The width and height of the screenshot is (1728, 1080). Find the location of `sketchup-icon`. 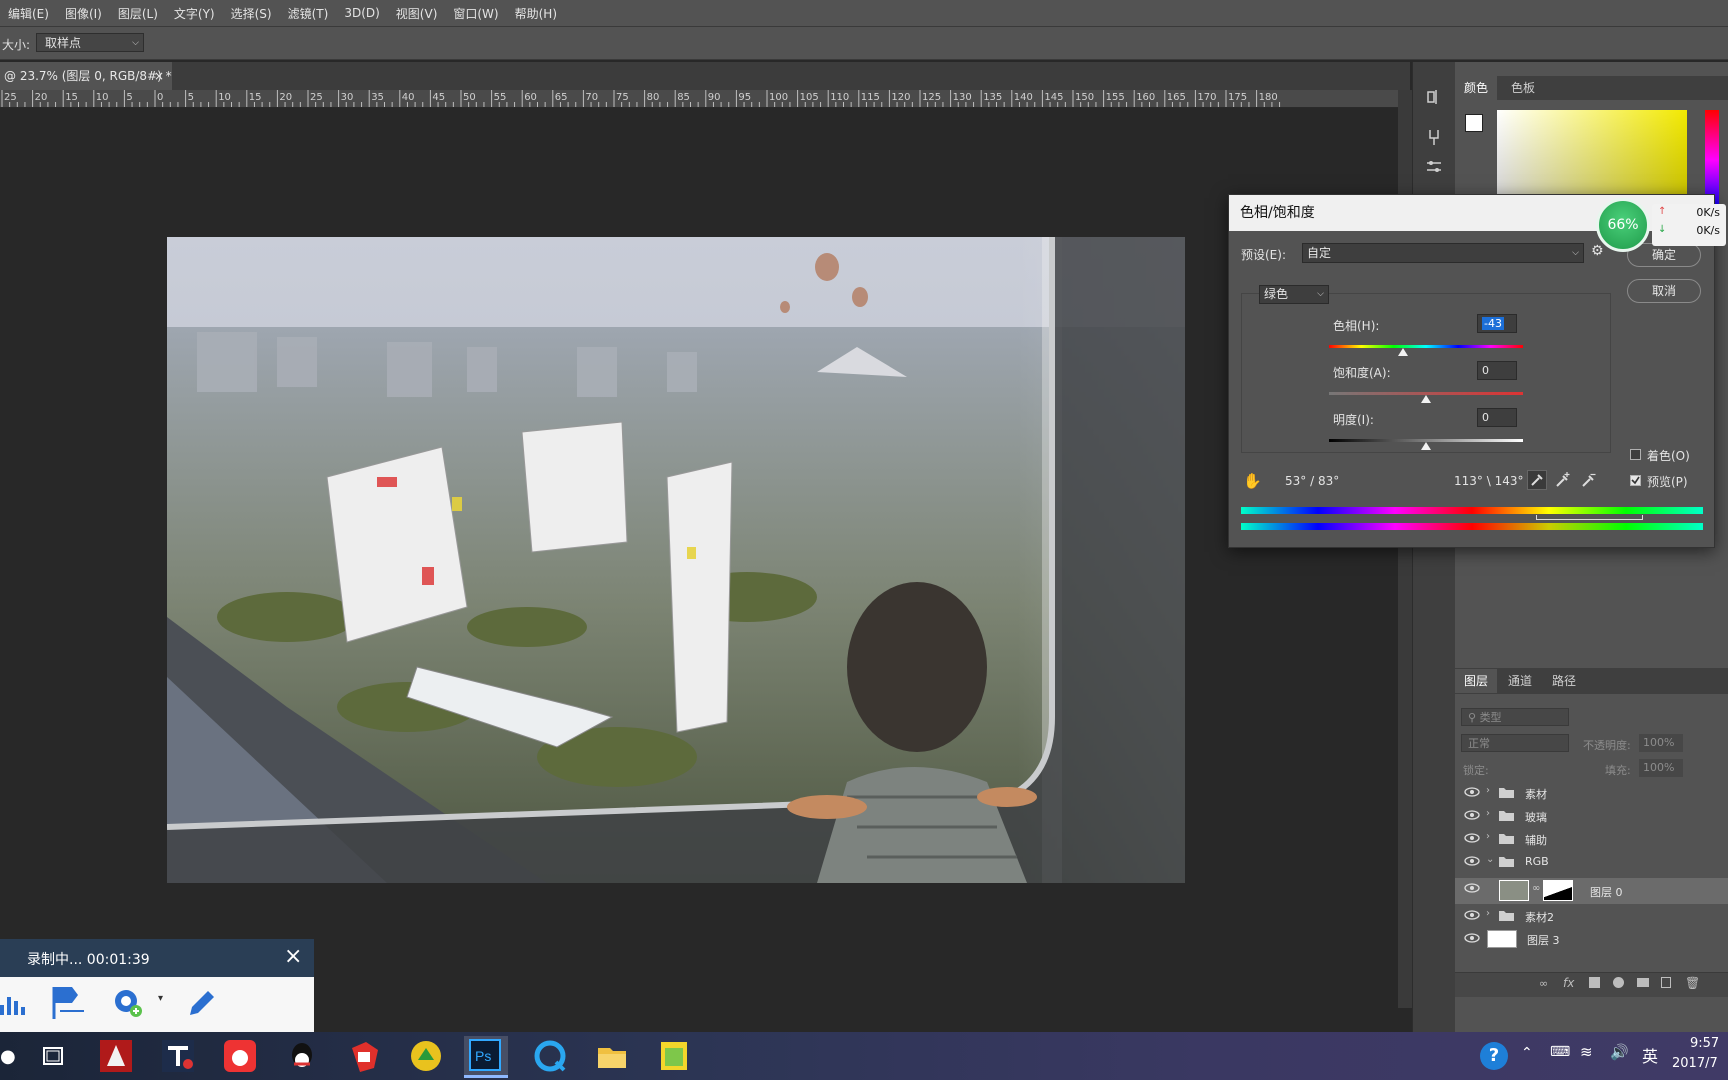

sketchup-icon is located at coordinates (364, 1056).